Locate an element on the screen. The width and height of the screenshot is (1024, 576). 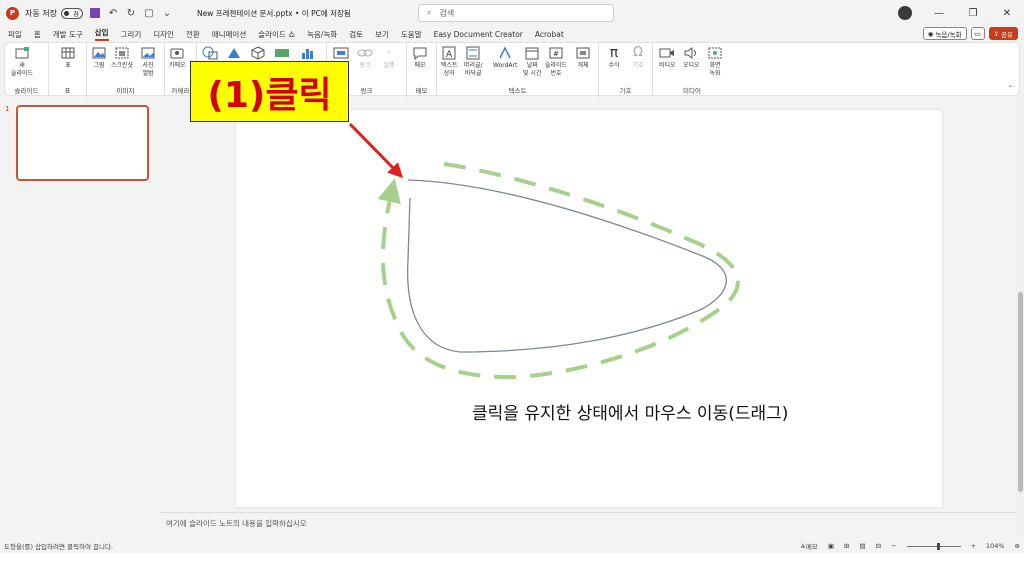
video-button: 비디오 is located at coordinates (667, 58).